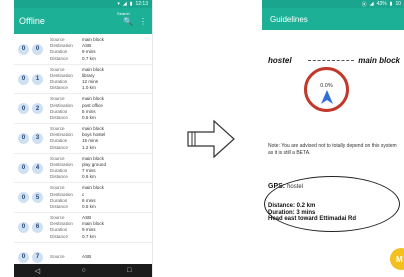 The width and height of the screenshot is (404, 277). Describe the element at coordinates (398, 4) in the screenshot. I see `clock: 10` at that location.